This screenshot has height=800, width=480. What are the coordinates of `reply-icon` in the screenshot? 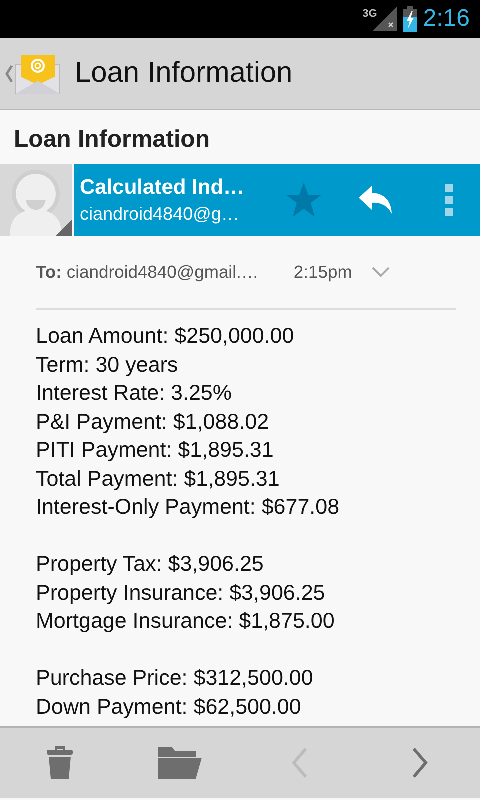 It's located at (376, 200).